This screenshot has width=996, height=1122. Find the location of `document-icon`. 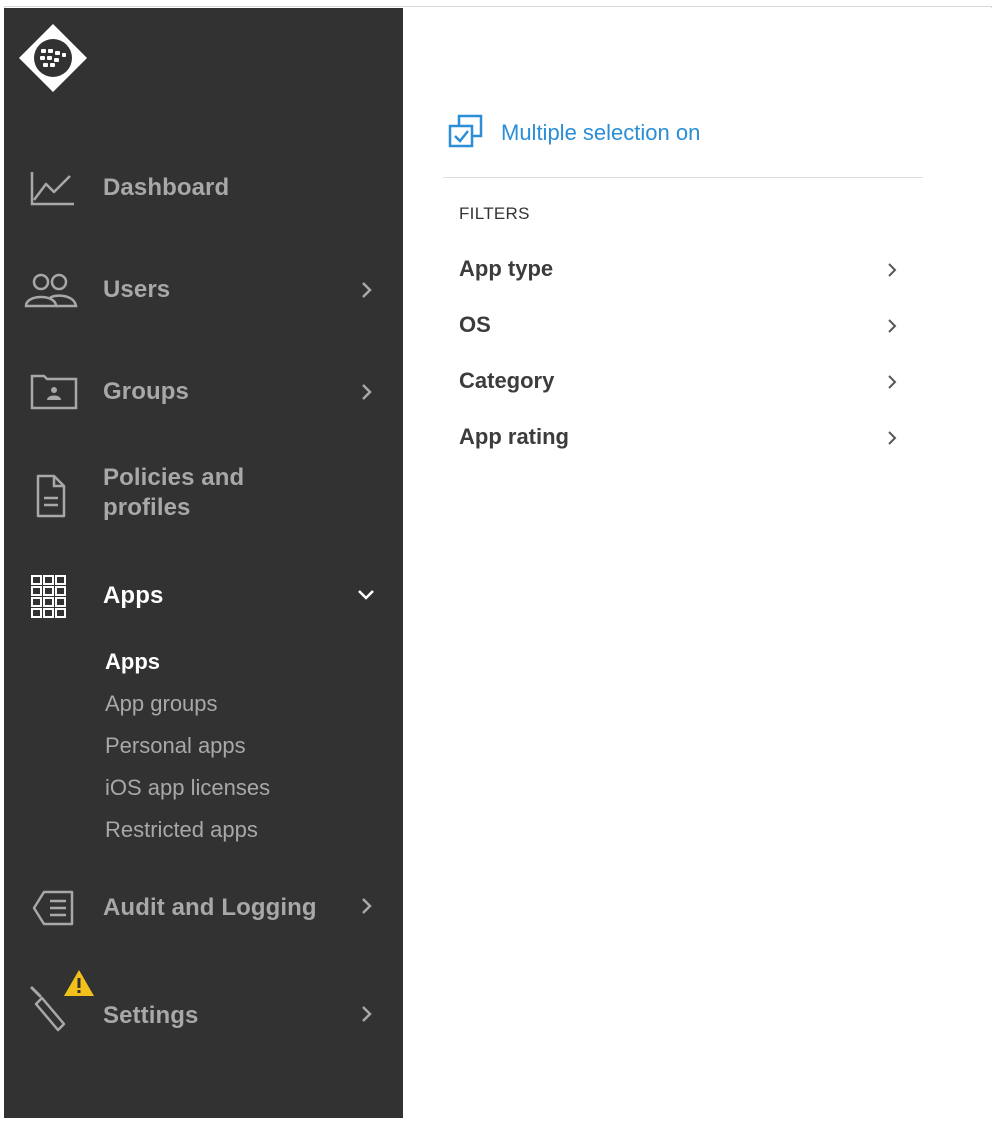

document-icon is located at coordinates (50, 495).